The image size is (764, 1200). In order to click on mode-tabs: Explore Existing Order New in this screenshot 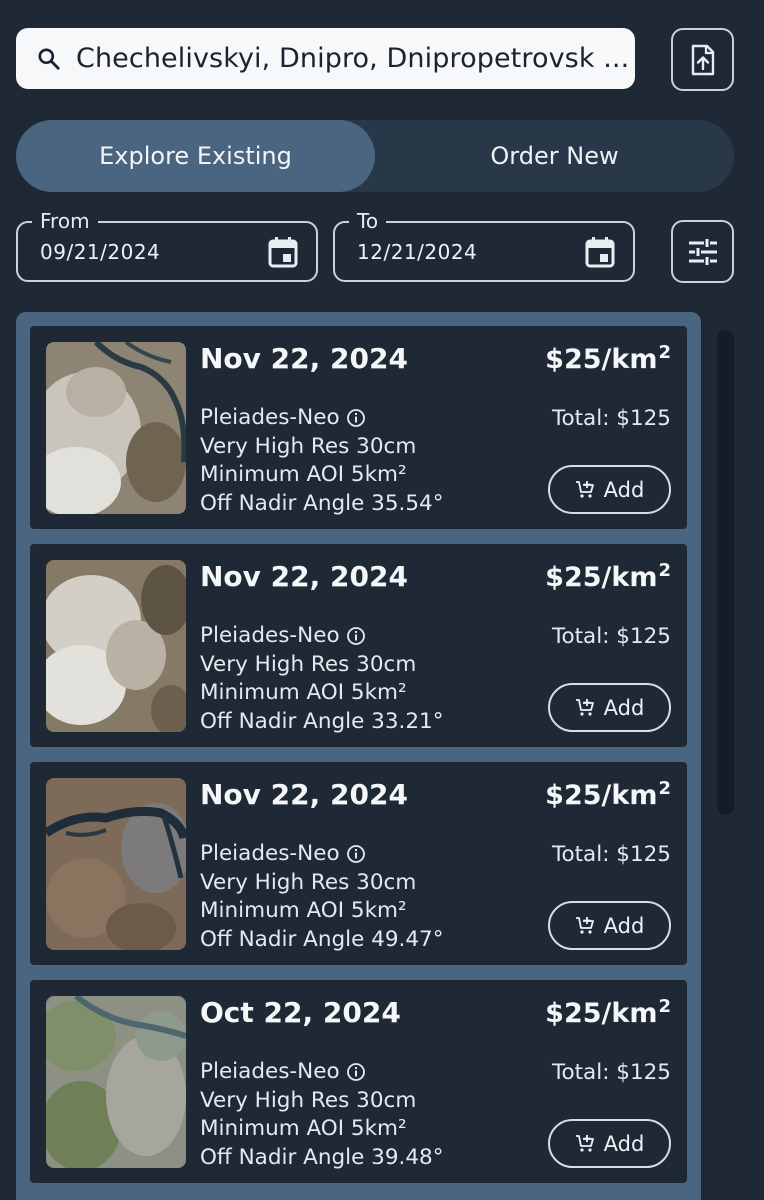, I will do `click(375, 156)`.